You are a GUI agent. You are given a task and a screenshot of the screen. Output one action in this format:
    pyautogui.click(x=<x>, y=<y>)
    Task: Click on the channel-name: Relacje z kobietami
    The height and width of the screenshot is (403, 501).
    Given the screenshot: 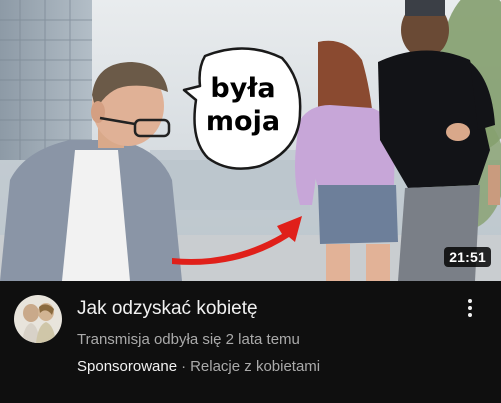 What is the action you would take?
    pyautogui.click(x=255, y=366)
    